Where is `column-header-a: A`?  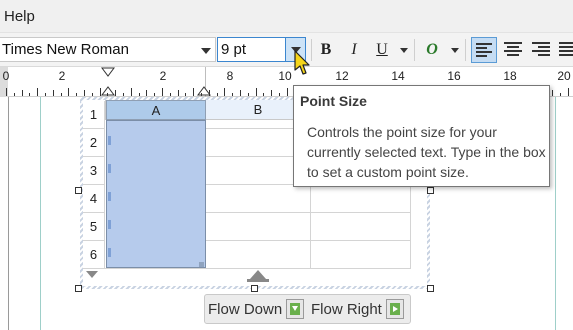 column-header-a: A is located at coordinates (156, 110).